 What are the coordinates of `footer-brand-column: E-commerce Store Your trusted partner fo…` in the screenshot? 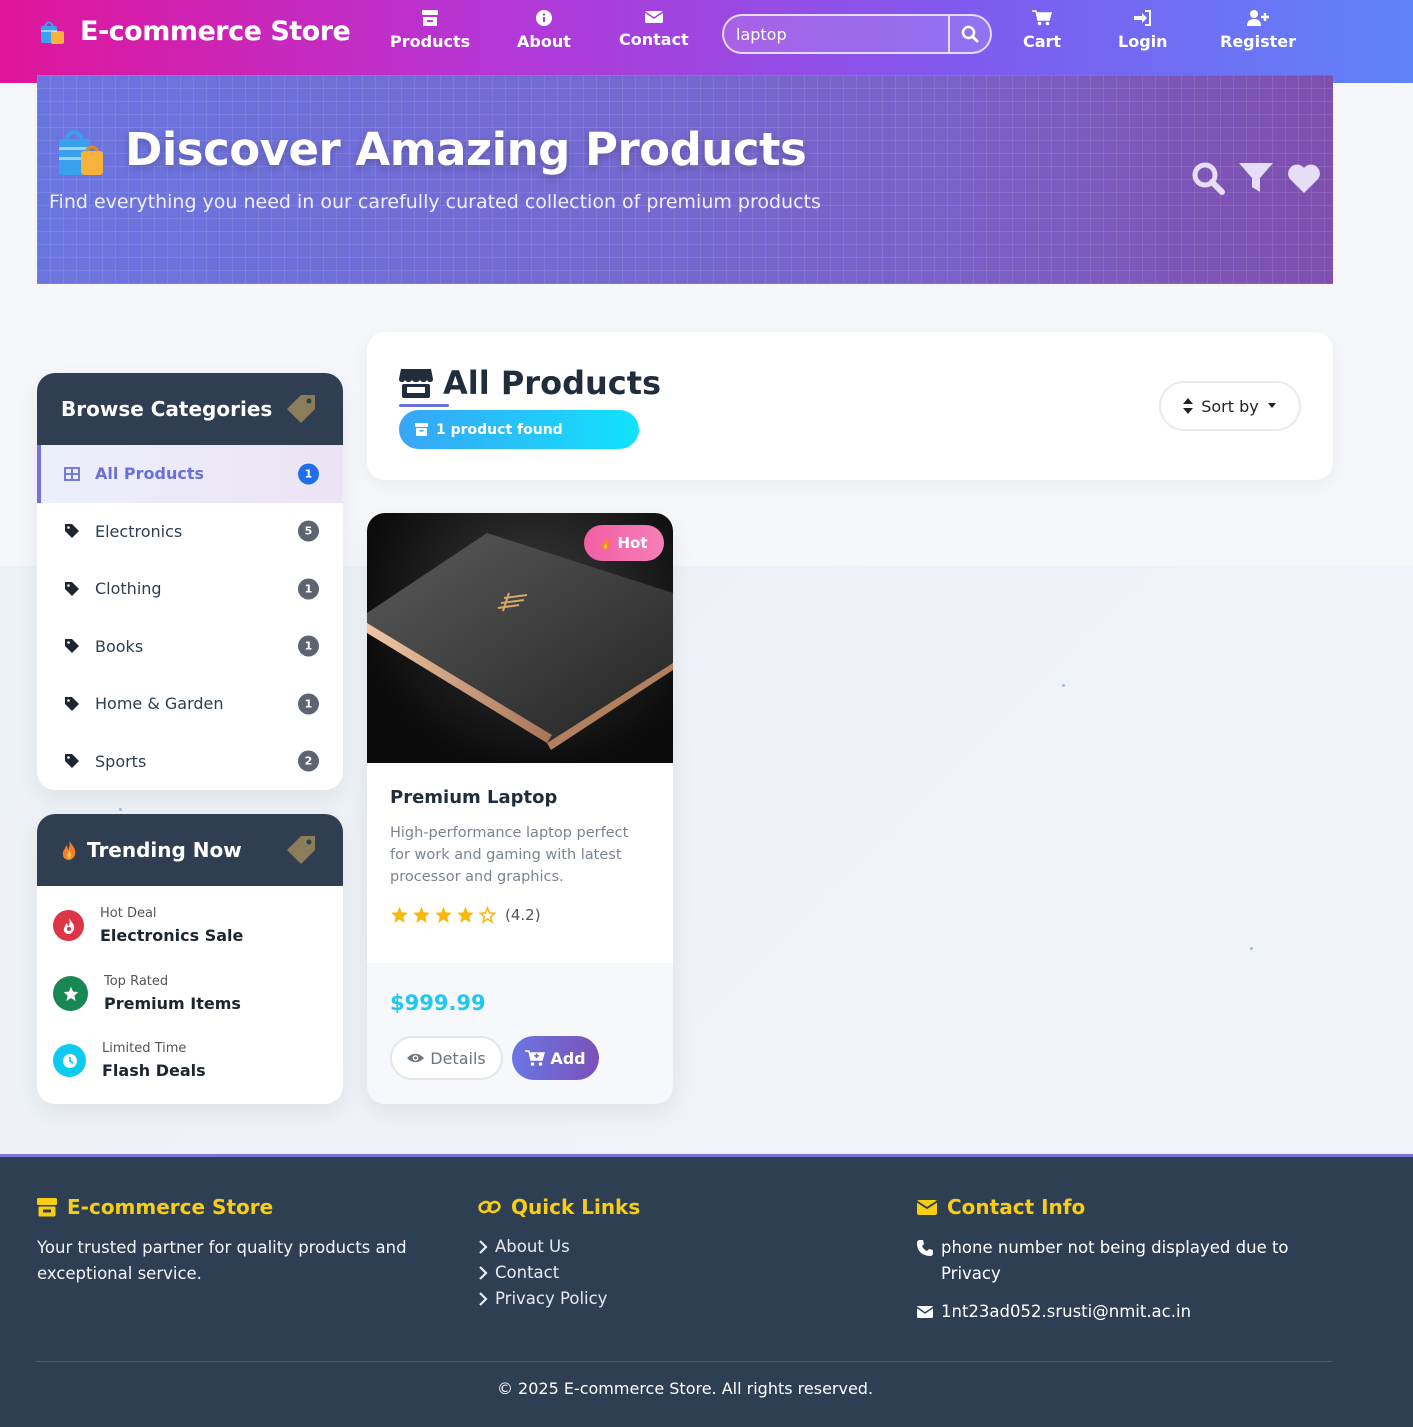 It's located at (227, 1241).